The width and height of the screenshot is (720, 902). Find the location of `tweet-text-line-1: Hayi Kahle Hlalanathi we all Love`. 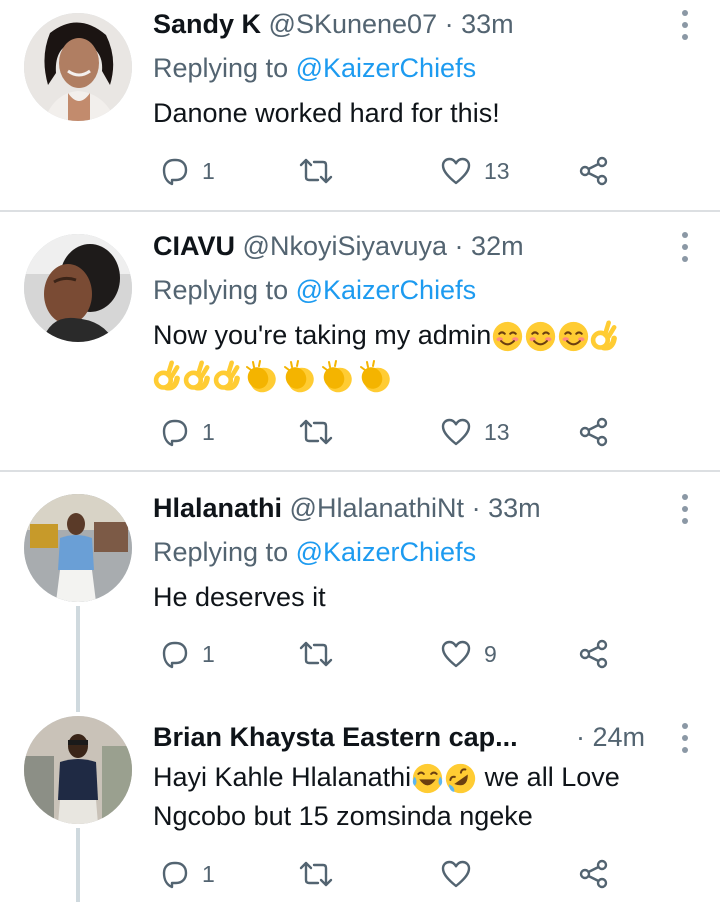

tweet-text-line-1: Hayi Kahle Hlalanathi we all Love is located at coordinates (423, 777).